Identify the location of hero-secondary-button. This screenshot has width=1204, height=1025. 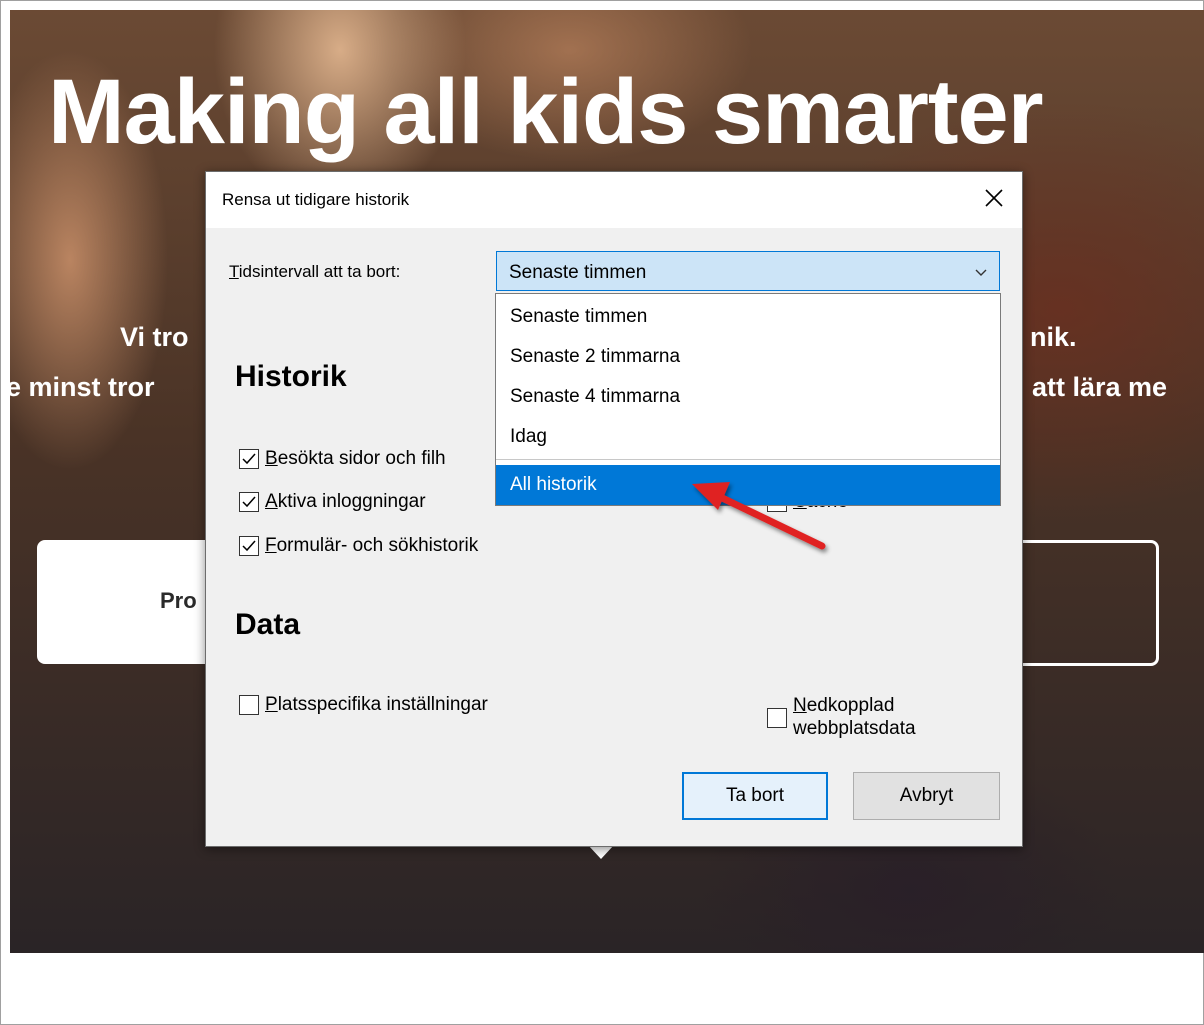
(1084, 603).